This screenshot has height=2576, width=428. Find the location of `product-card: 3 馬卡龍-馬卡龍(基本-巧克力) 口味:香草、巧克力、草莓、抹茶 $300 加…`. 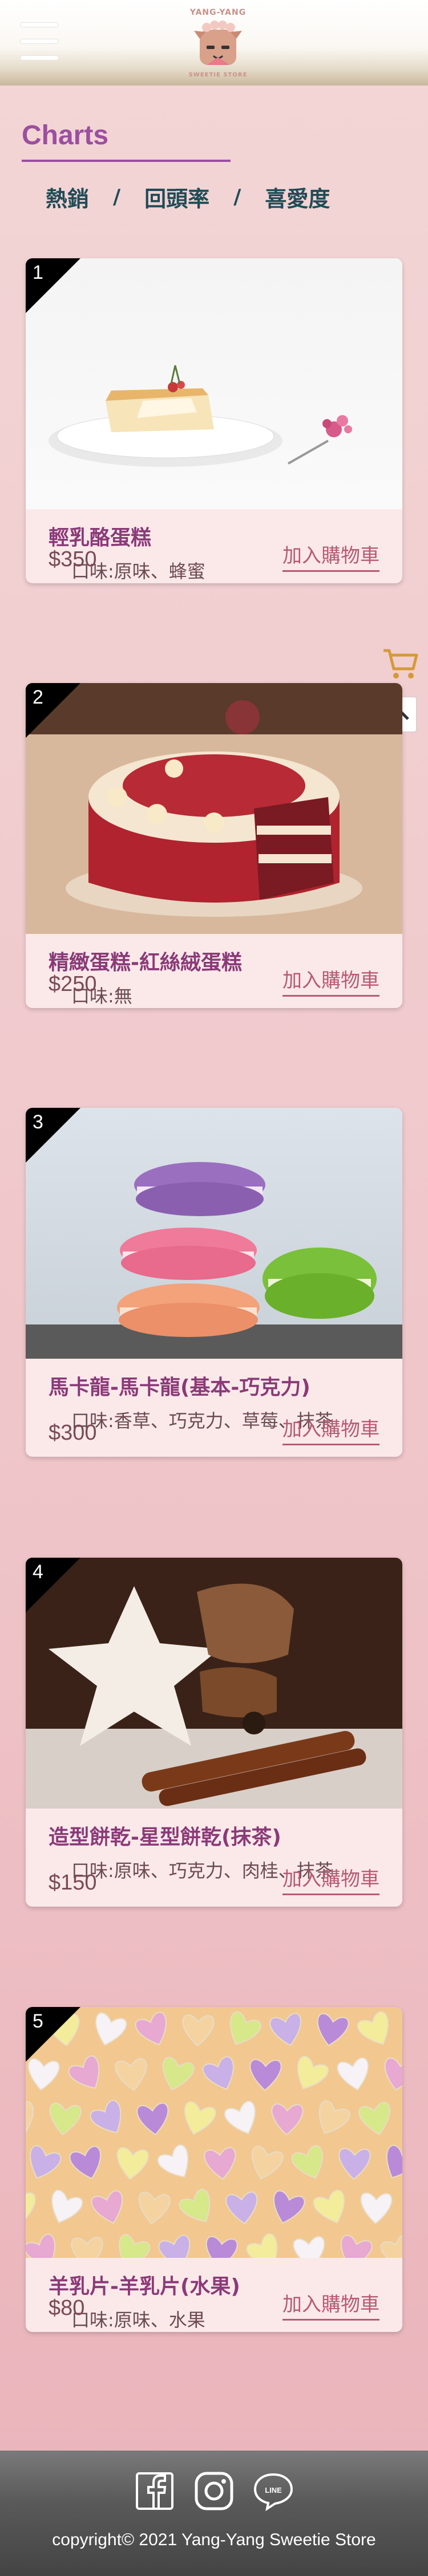

product-card: 3 馬卡龍-馬卡龍(基本-巧克力) 口味:香草、巧克力、草莓、抹茶 $300 加… is located at coordinates (214, 1282).